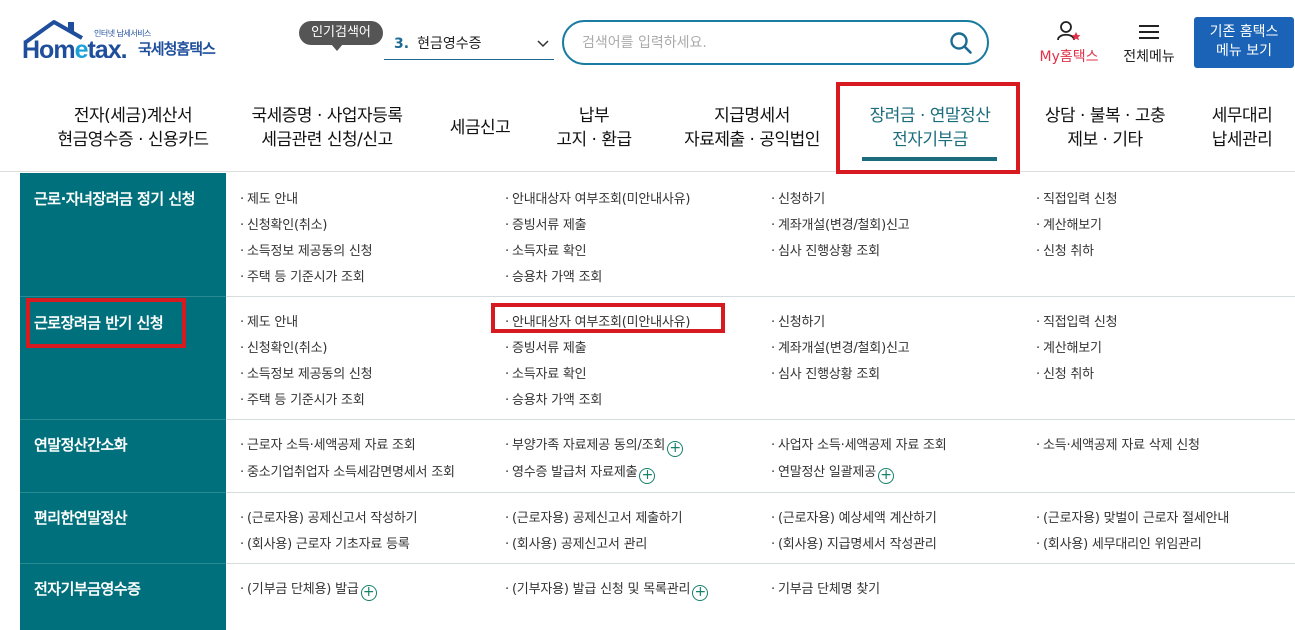 The width and height of the screenshot is (1295, 630). I want to click on link-item: · (회사용) 근로자 기초자료 등록, so click(325, 542).